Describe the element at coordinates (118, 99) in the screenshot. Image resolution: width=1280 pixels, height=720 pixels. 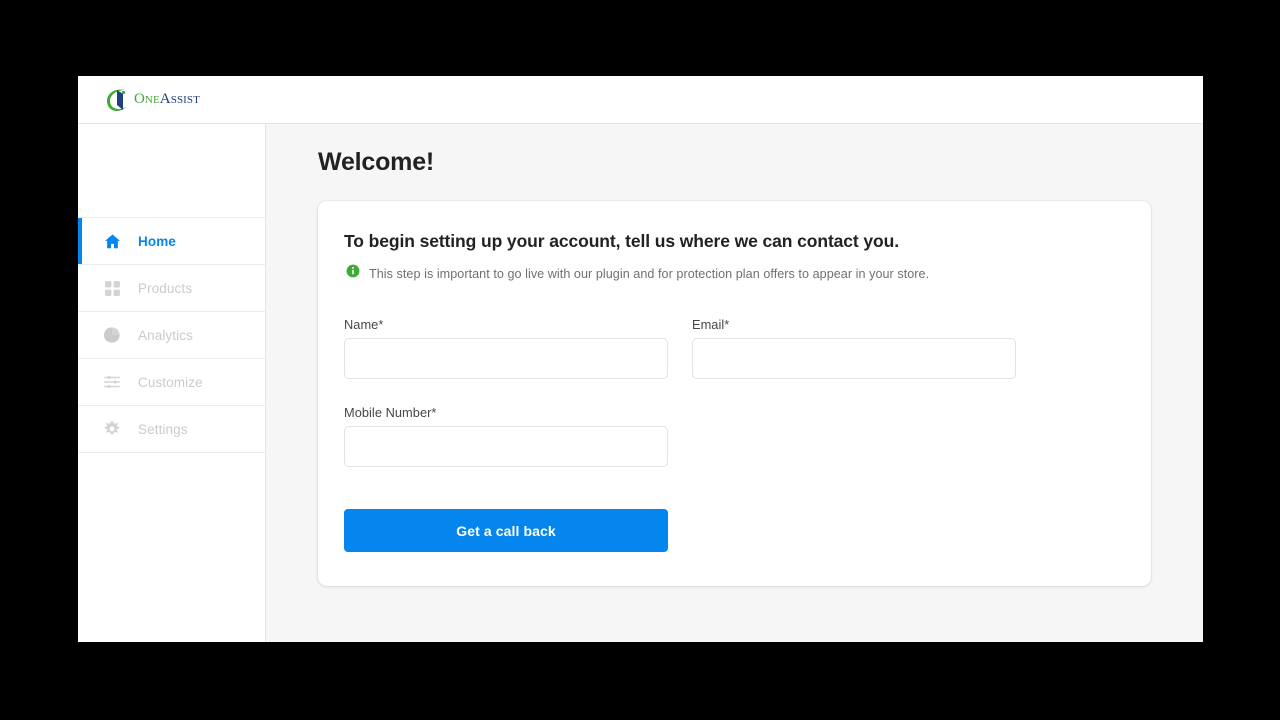
I see `oneassist-swoosh-logo-icon` at that location.